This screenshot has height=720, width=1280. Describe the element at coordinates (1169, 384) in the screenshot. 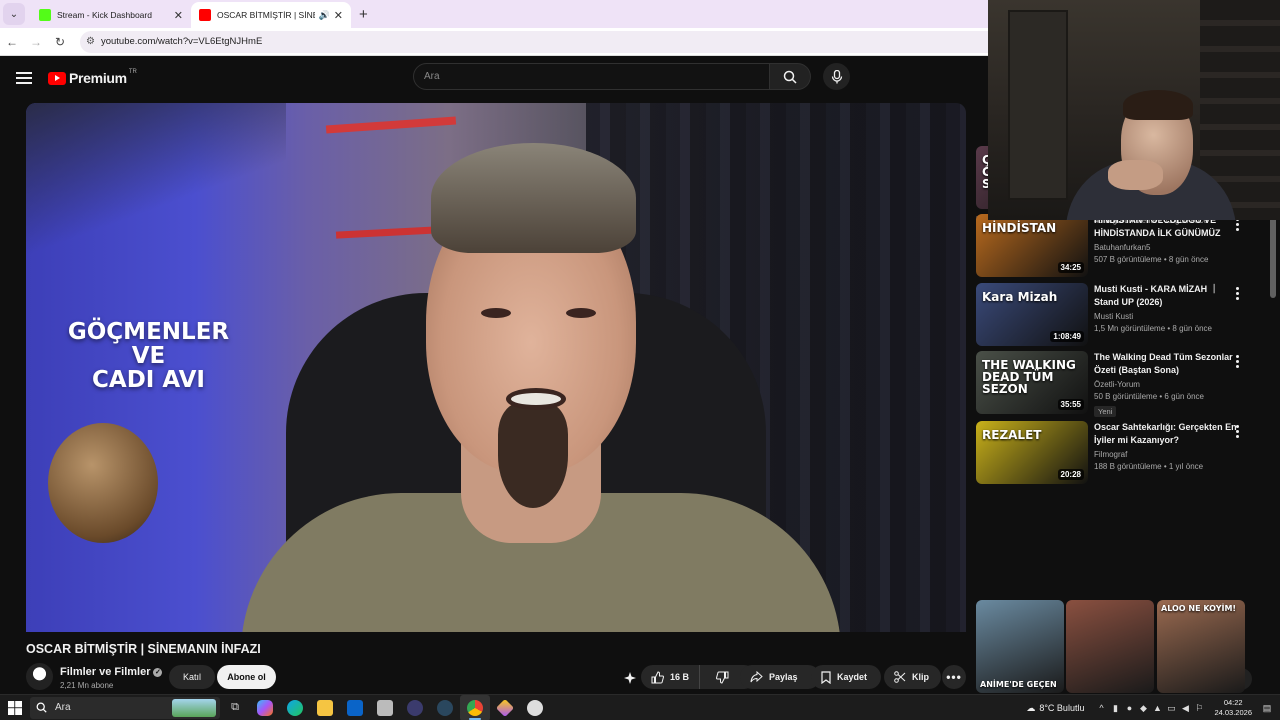

I see `recommended-channel-name: Özetli-Yorum` at that location.